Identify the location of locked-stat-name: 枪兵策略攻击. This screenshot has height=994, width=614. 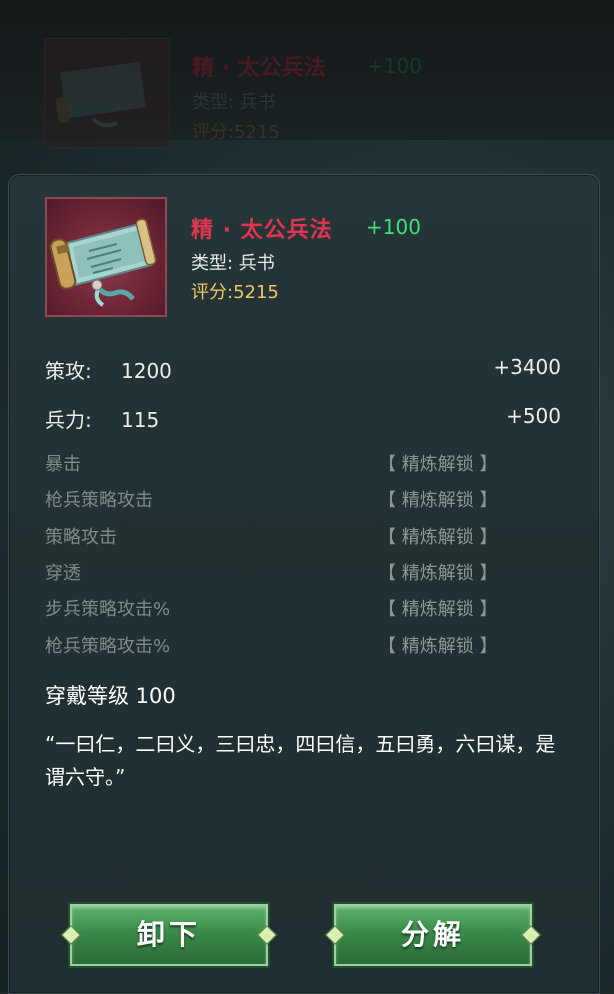
(99, 500).